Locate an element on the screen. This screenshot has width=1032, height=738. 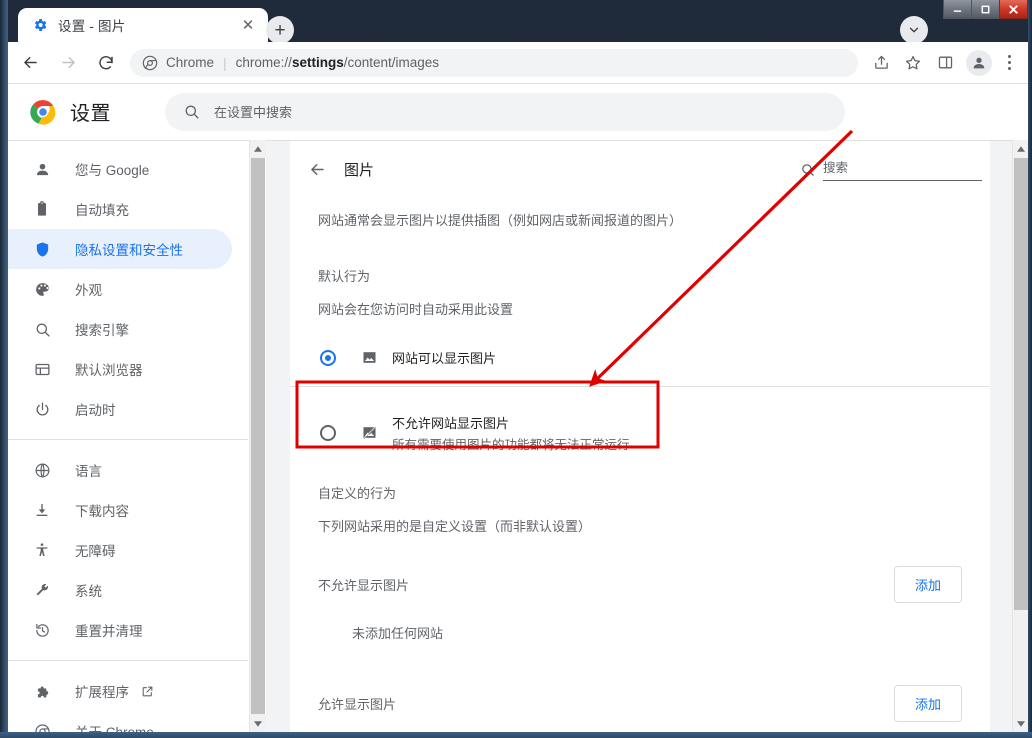
option-divider is located at coordinates (640, 386).